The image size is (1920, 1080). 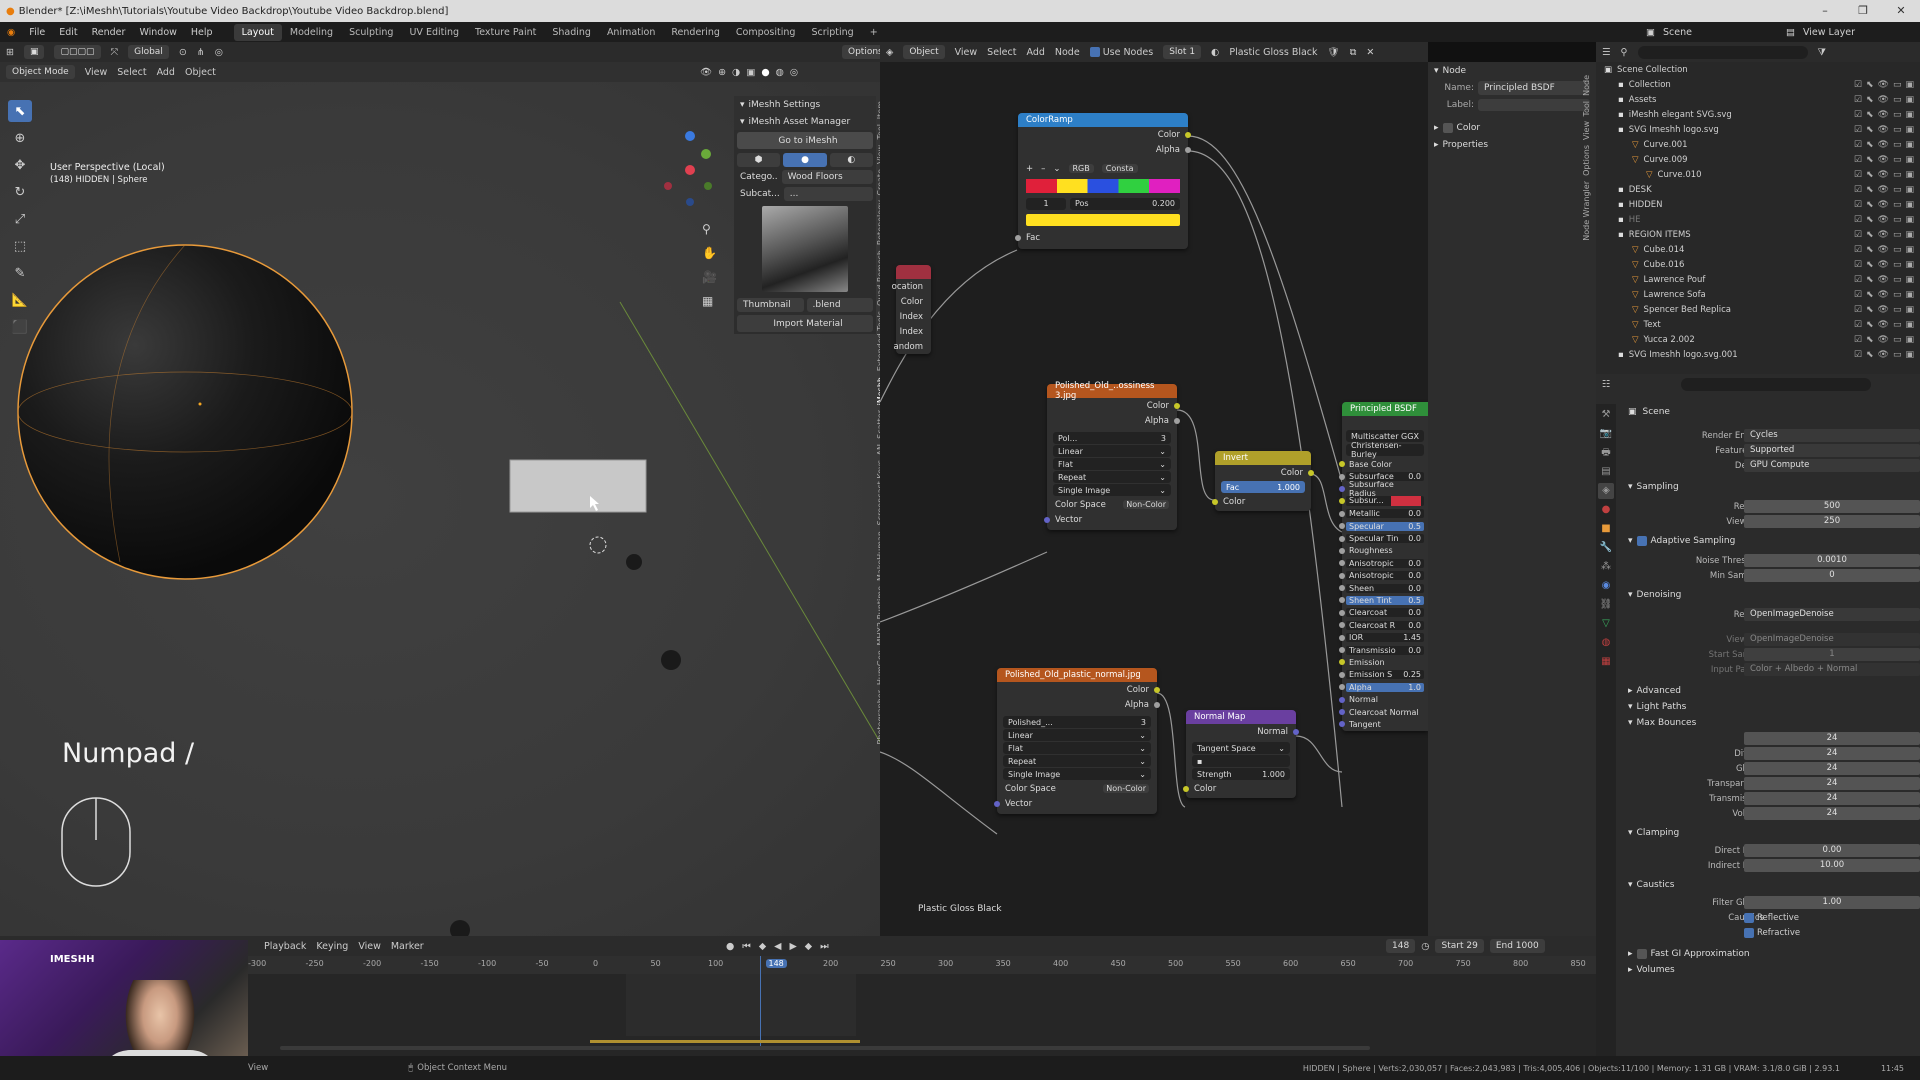 What do you see at coordinates (1832, 865) in the screenshot?
I see `indirect-light-field: 10.00` at bounding box center [1832, 865].